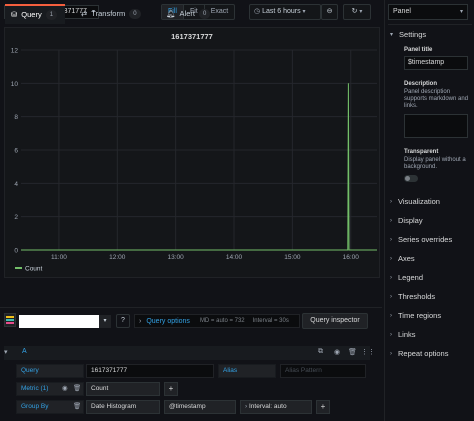 The image size is (474, 421). What do you see at coordinates (24, 351) in the screenshot?
I see `query-ref-id: A` at bounding box center [24, 351].